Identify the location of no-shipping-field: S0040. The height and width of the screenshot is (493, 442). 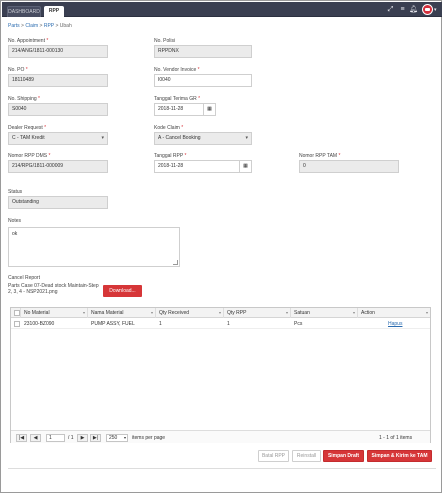
(58, 109).